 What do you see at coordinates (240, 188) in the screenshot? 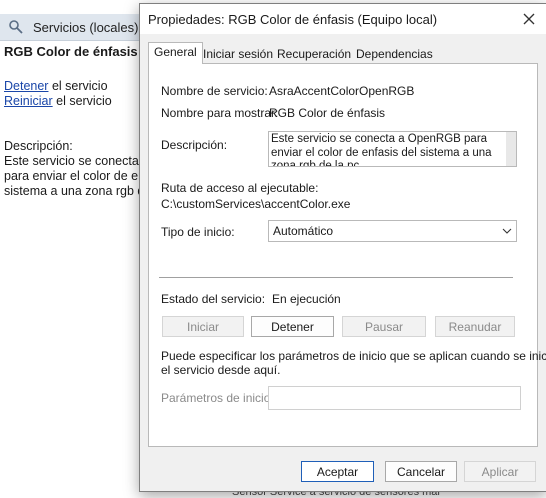
I see `path-label: Ruta de acceso al ejecutable:` at bounding box center [240, 188].